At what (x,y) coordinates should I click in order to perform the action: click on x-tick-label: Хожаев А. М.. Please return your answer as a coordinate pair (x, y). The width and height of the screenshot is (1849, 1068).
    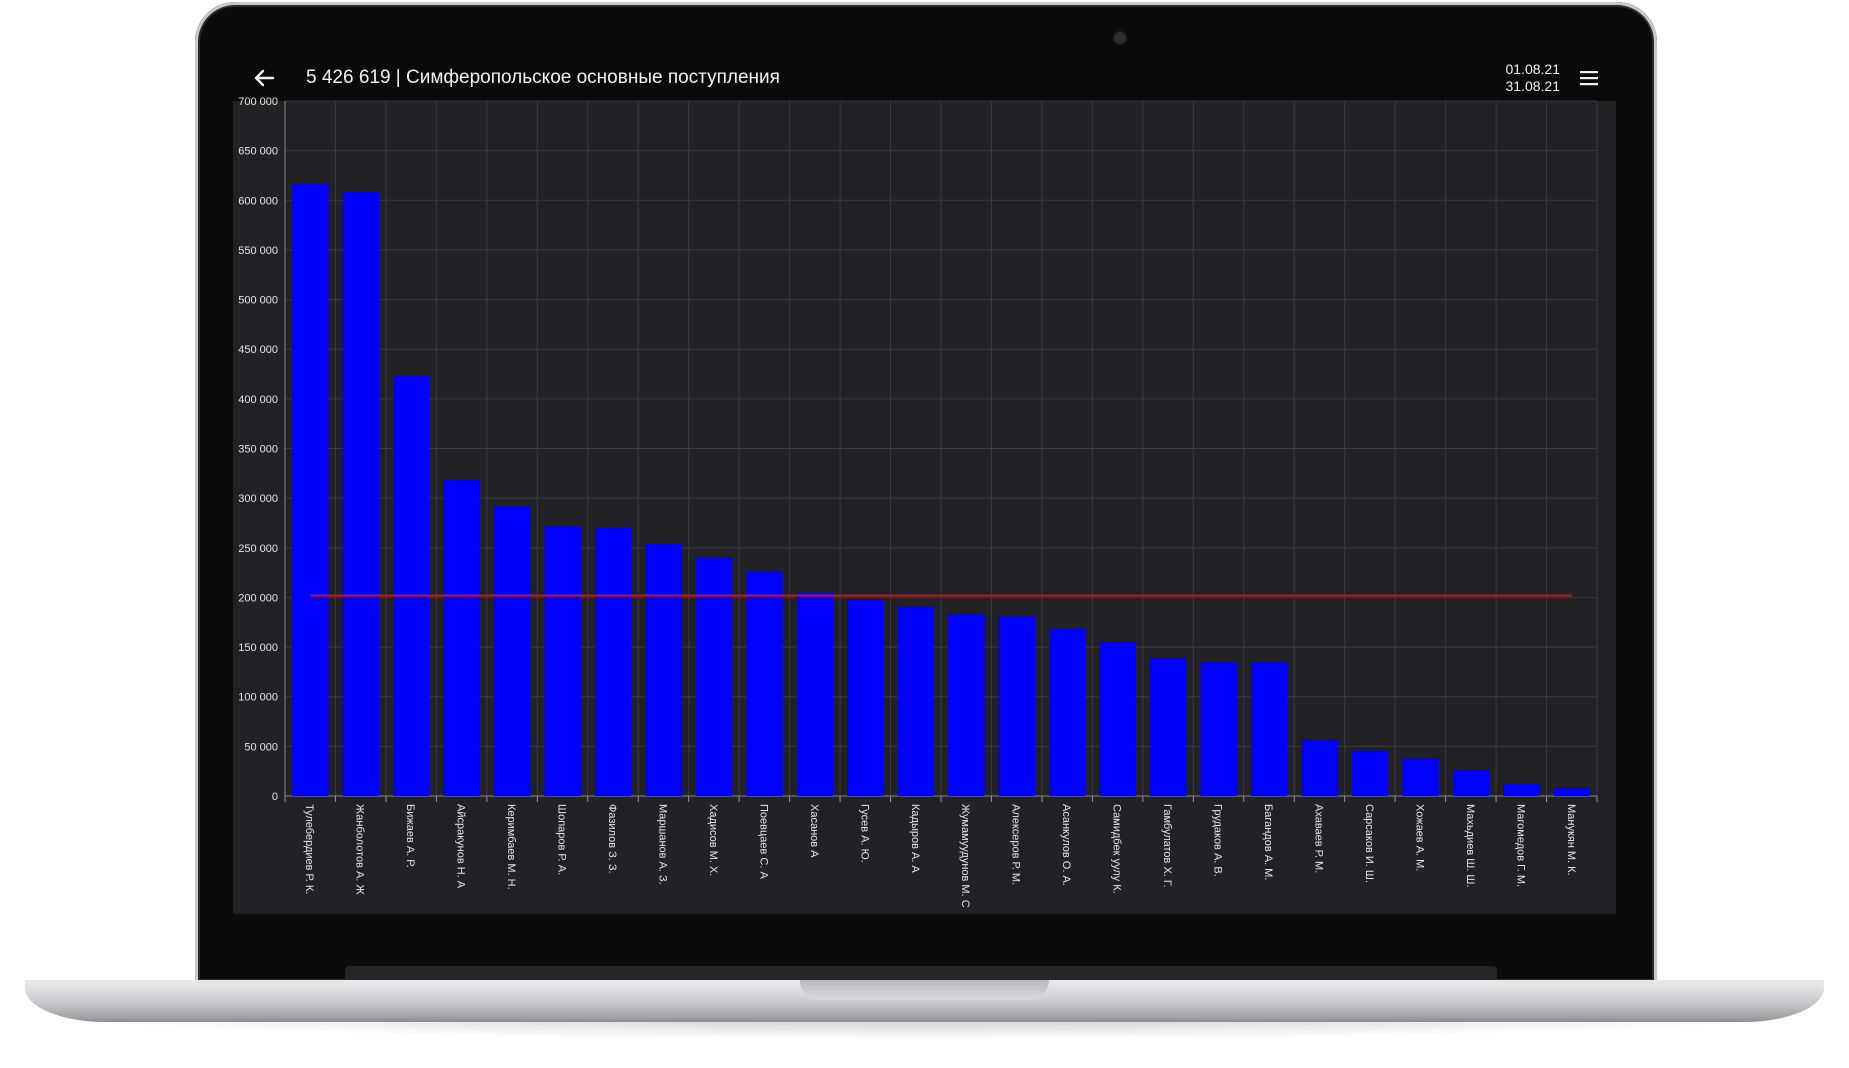
    Looking at the image, I should click on (1419, 837).